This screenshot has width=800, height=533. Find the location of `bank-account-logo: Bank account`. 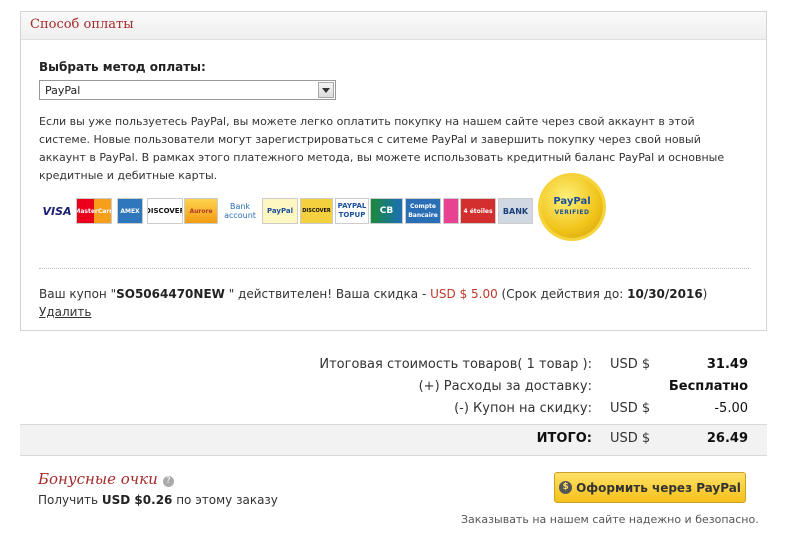

bank-account-logo: Bank account is located at coordinates (240, 211).